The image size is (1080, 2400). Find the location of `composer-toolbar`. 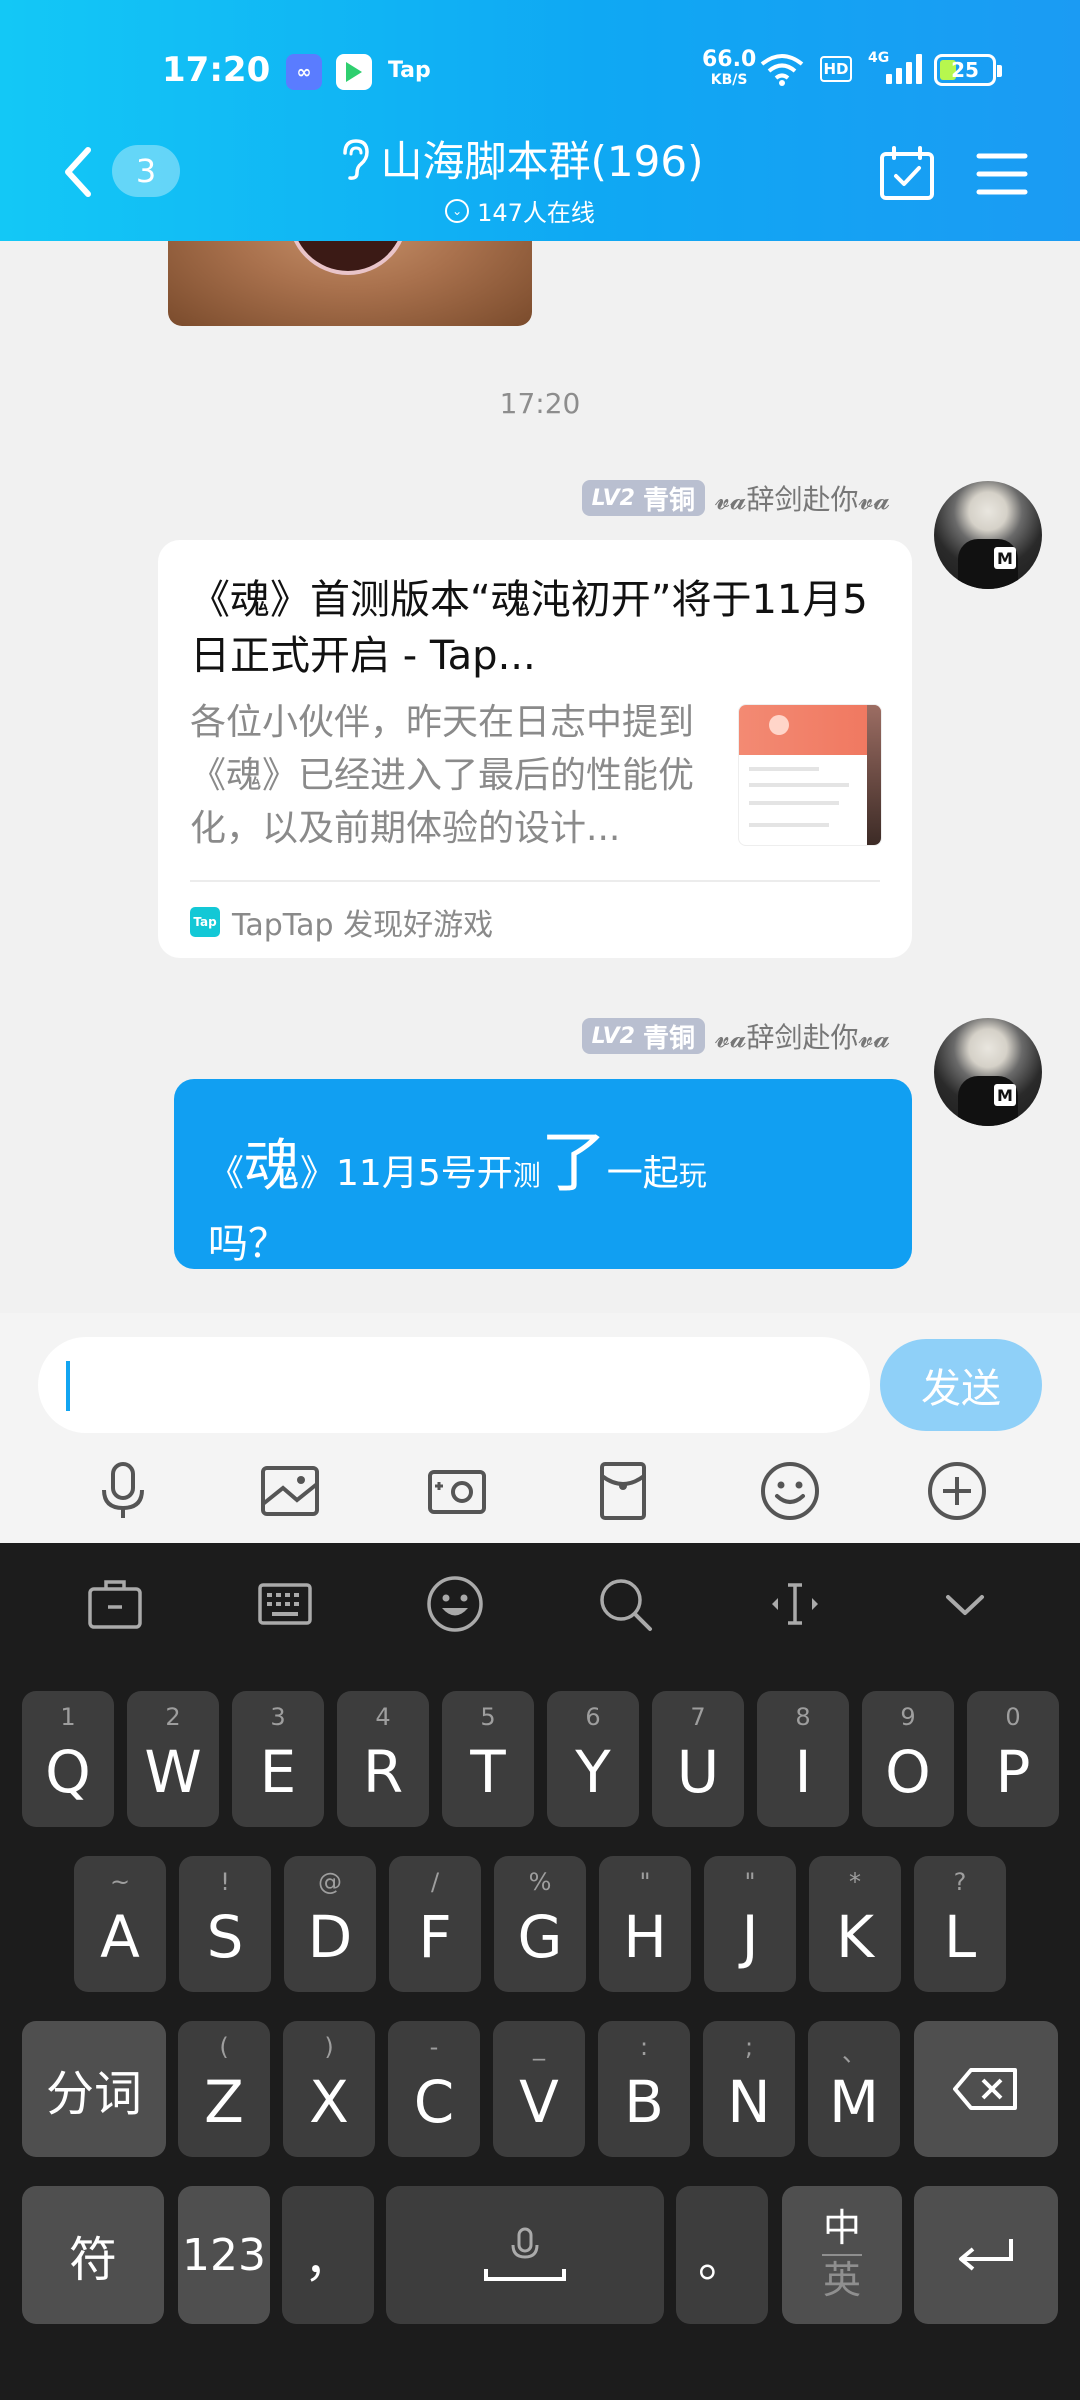

composer-toolbar is located at coordinates (540, 1491).